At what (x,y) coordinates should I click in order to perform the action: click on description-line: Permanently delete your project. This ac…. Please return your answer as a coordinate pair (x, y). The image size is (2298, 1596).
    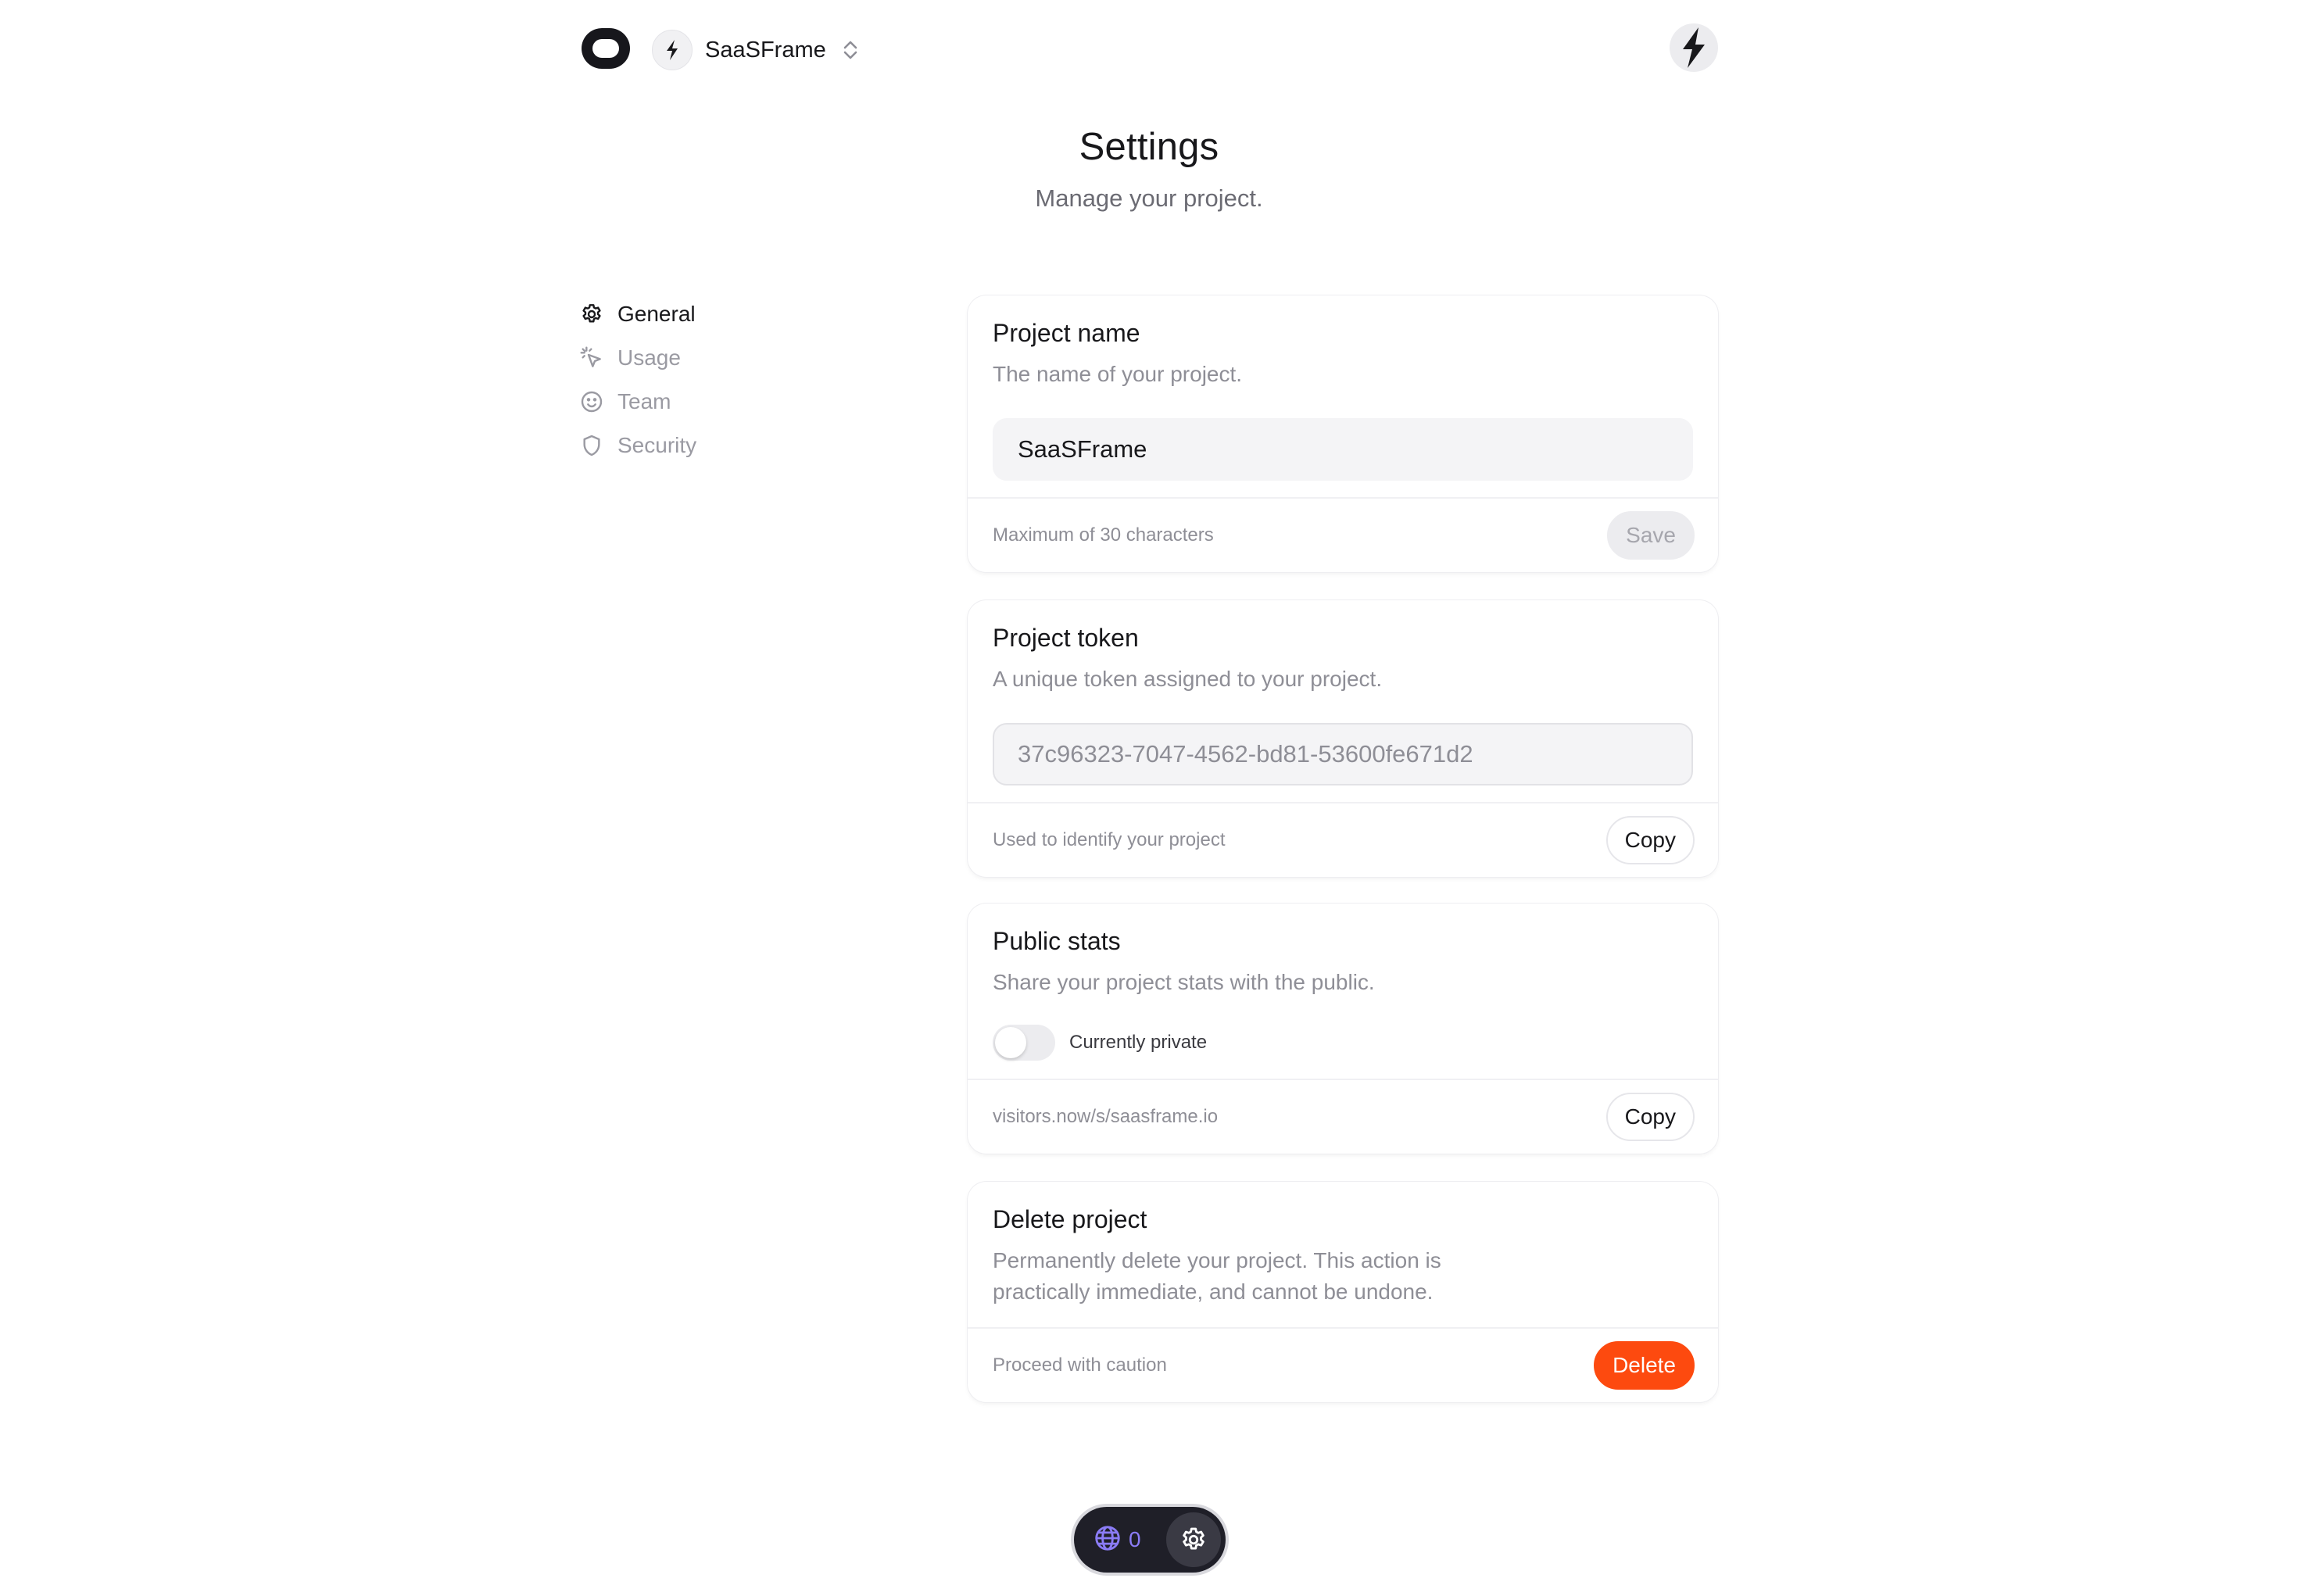
    Looking at the image, I should click on (1217, 1260).